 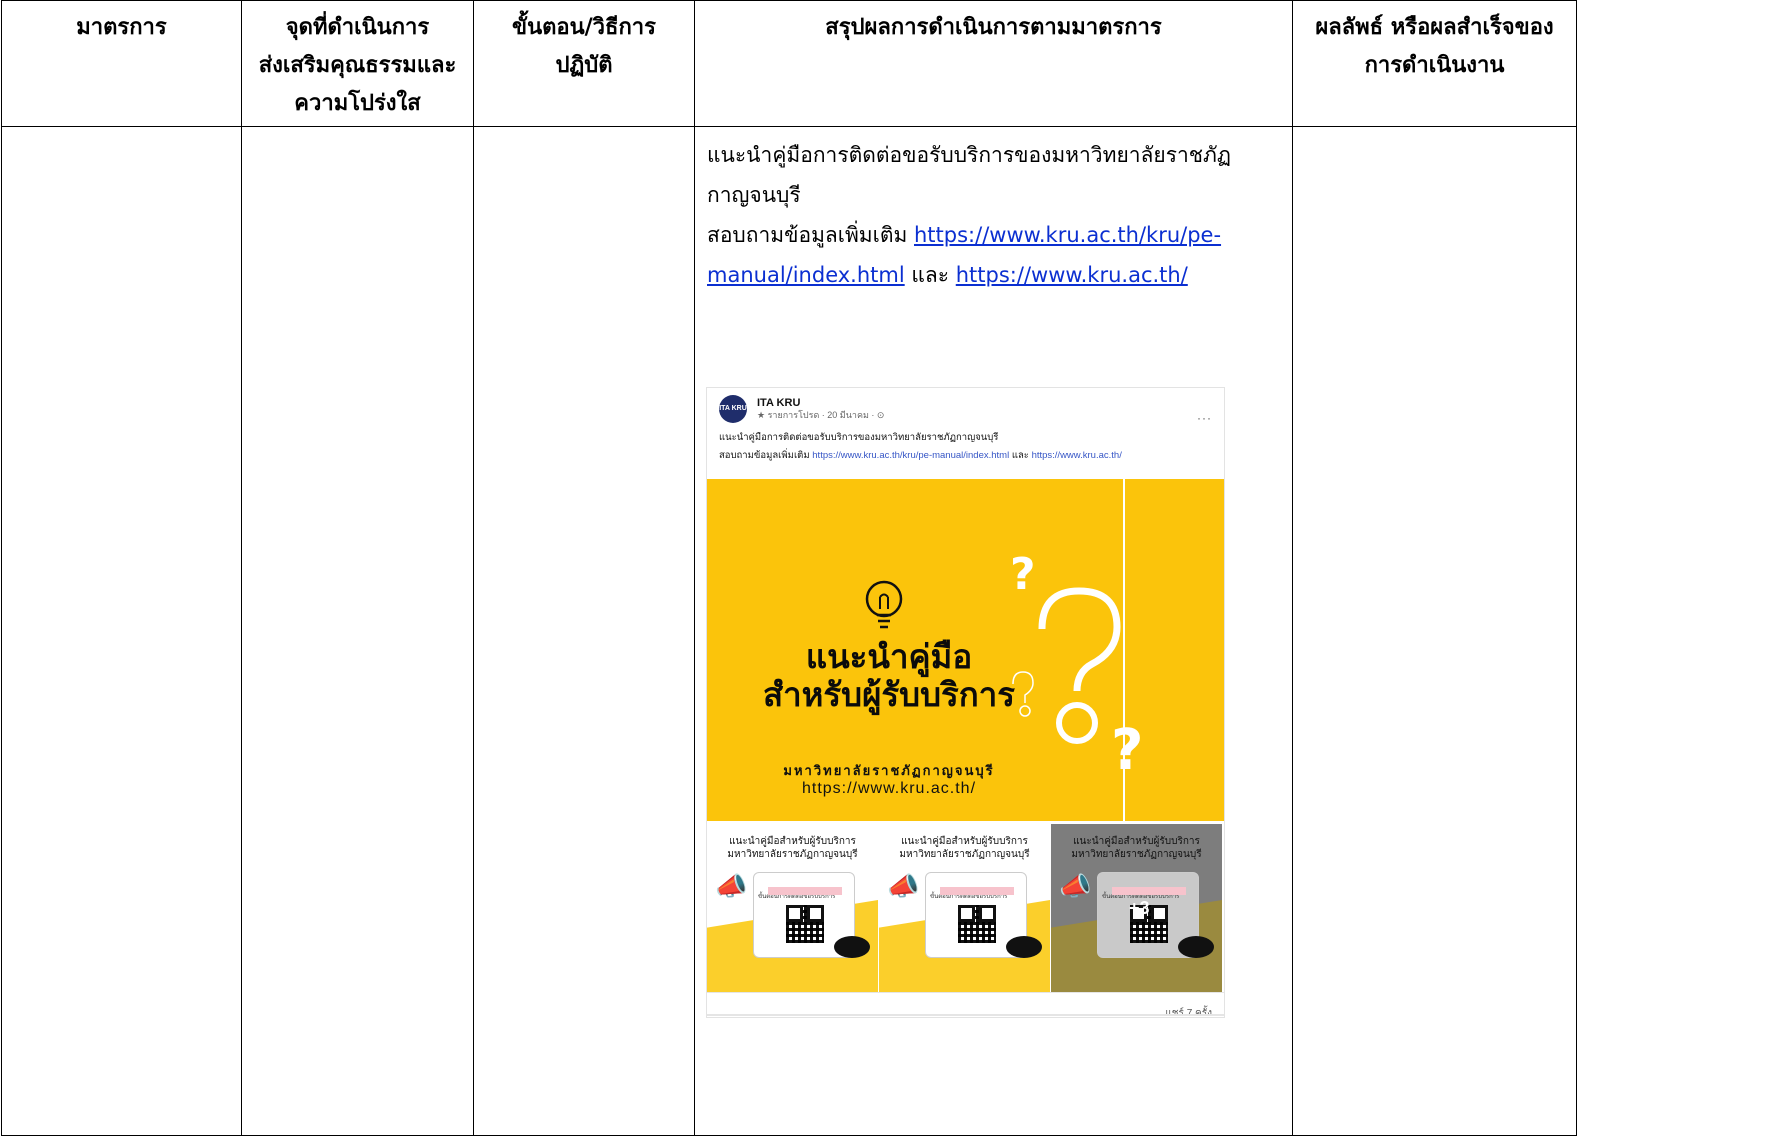 I want to click on manual-link: https://www.kru.ac.th/kru/pe-, so click(x=1067, y=235).